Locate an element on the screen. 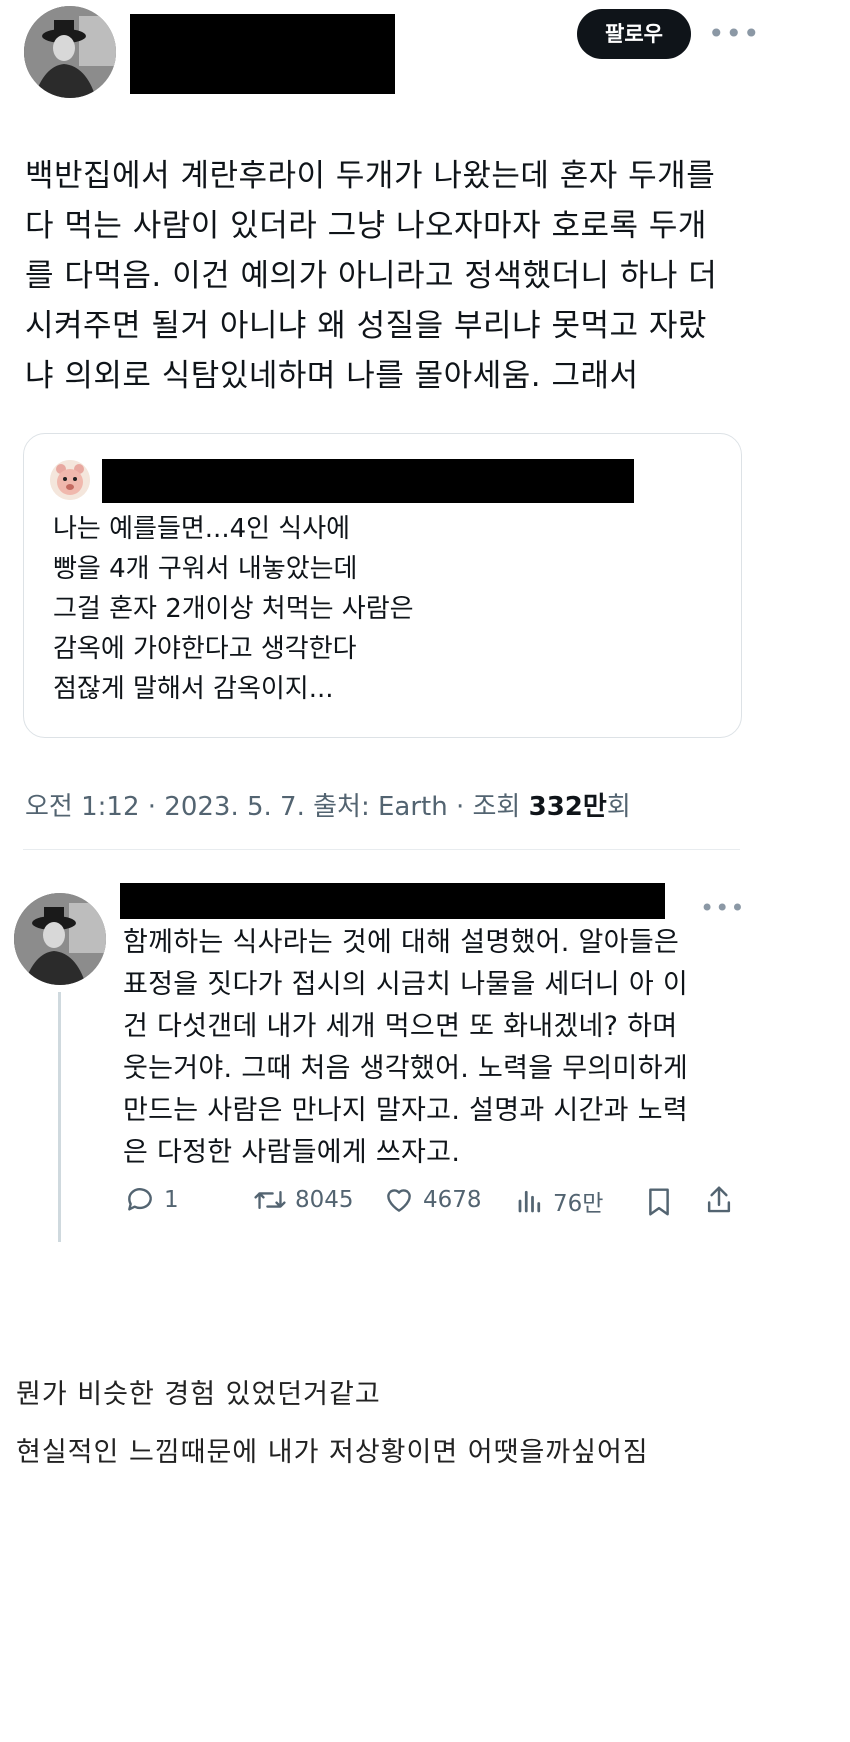  thread-connector is located at coordinates (59, 1117).